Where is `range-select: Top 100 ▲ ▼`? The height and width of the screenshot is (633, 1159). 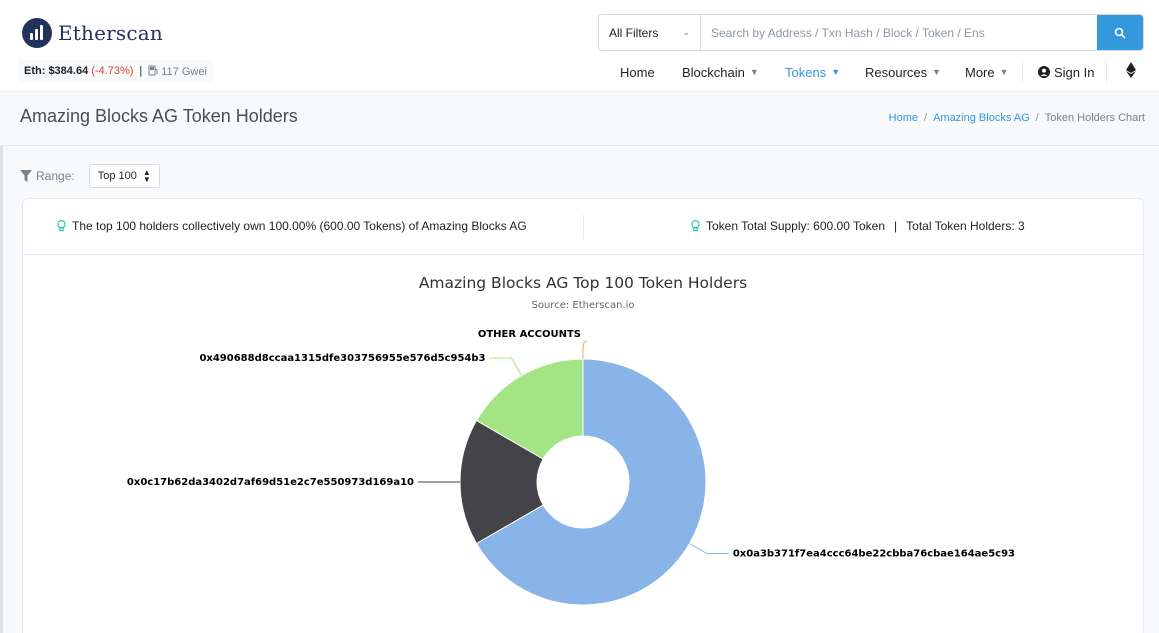 range-select: Top 100 ▲ ▼ is located at coordinates (124, 176).